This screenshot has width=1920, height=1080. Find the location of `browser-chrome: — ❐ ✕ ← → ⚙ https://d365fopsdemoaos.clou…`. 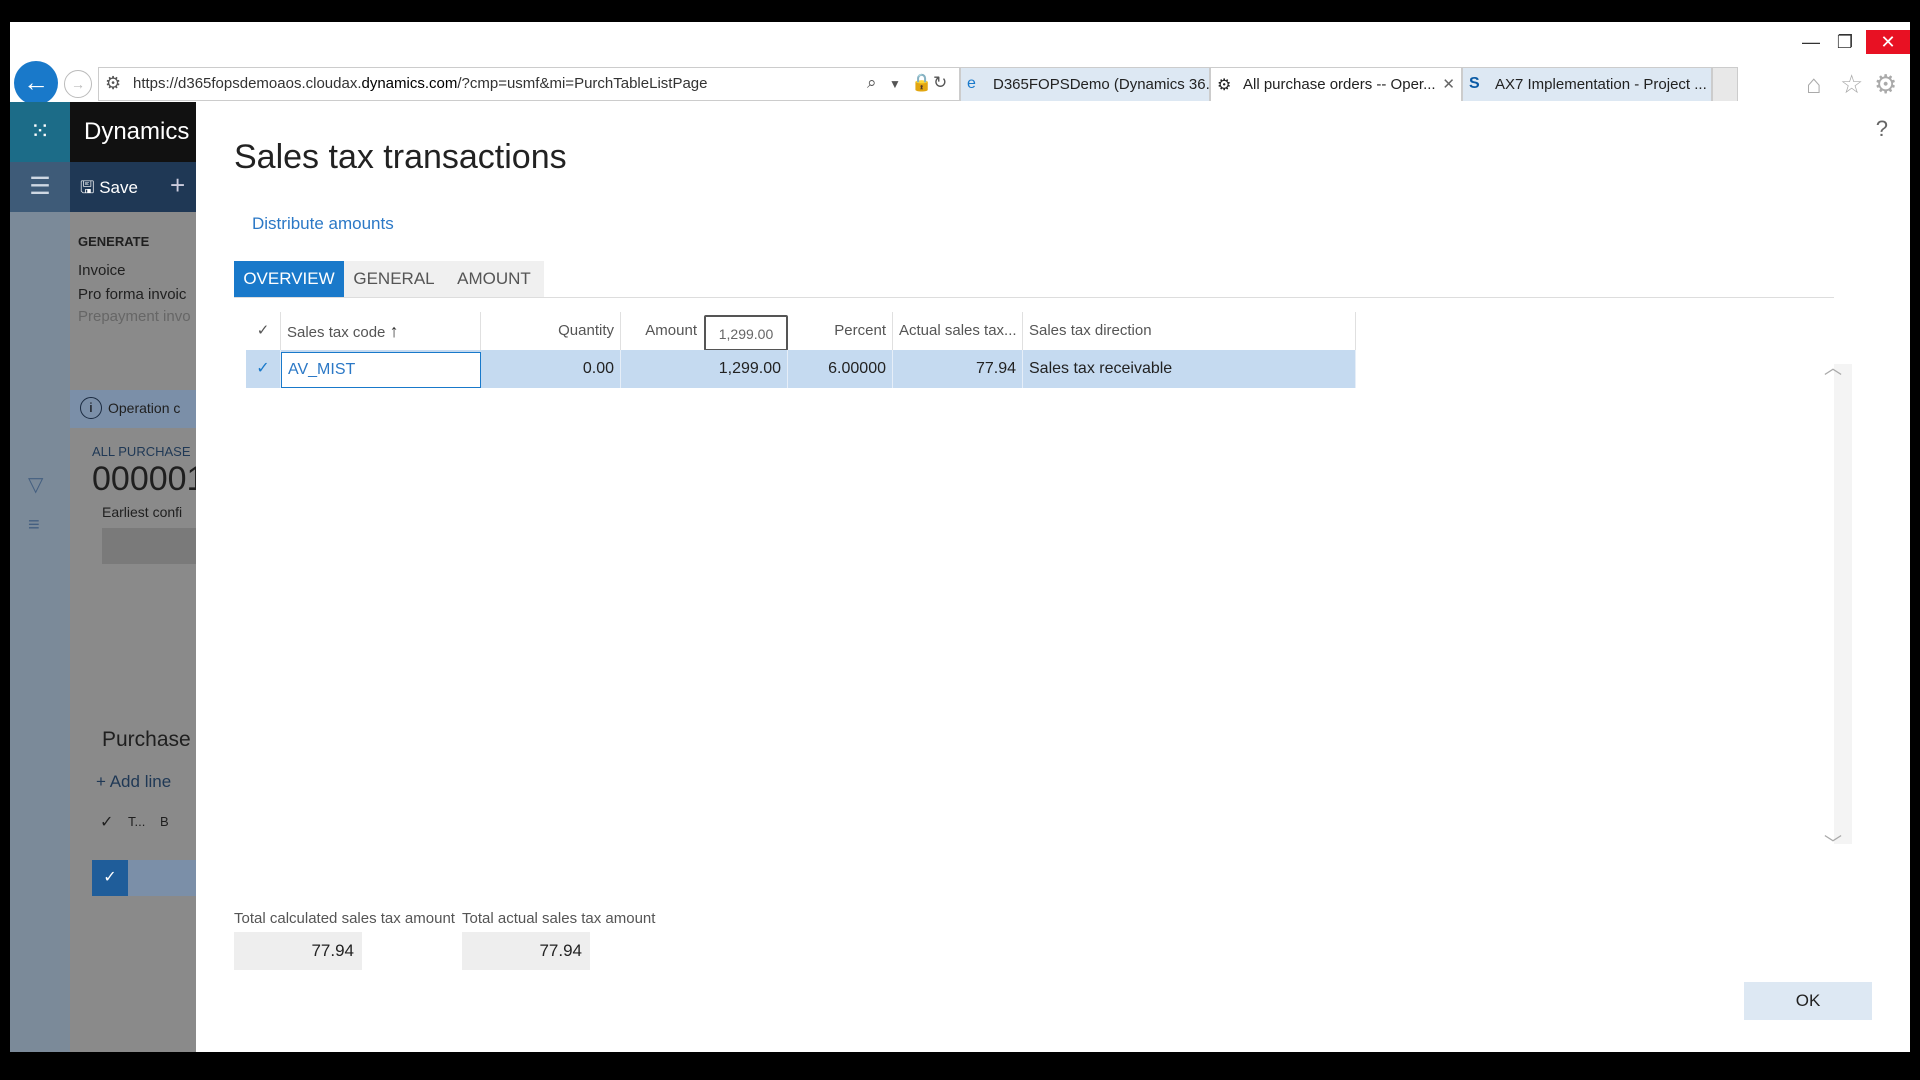

browser-chrome: — ❐ ✕ ← → ⚙ https://d365fopsdemoaos.clou… is located at coordinates (960, 63).